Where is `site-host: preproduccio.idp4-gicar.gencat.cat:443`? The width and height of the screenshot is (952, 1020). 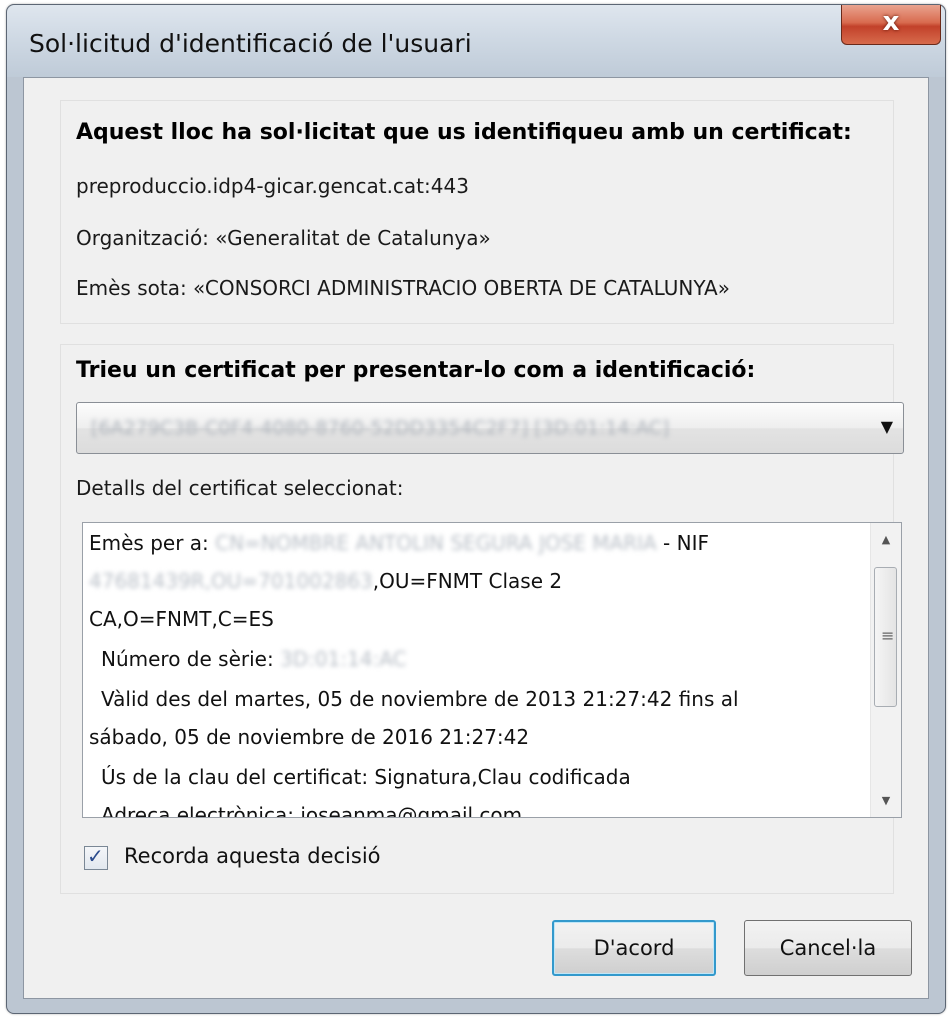 site-host: preproduccio.idp4-gicar.gencat.cat:443 is located at coordinates (272, 186).